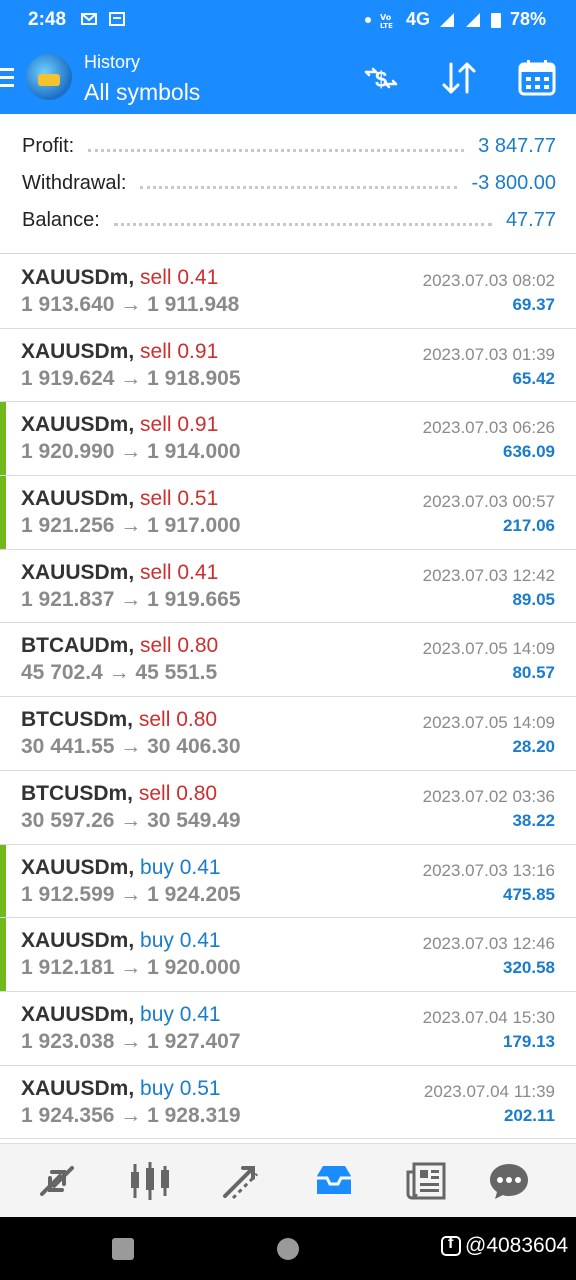 The height and width of the screenshot is (1280, 576). I want to click on trade-icon, so click(242, 1181).